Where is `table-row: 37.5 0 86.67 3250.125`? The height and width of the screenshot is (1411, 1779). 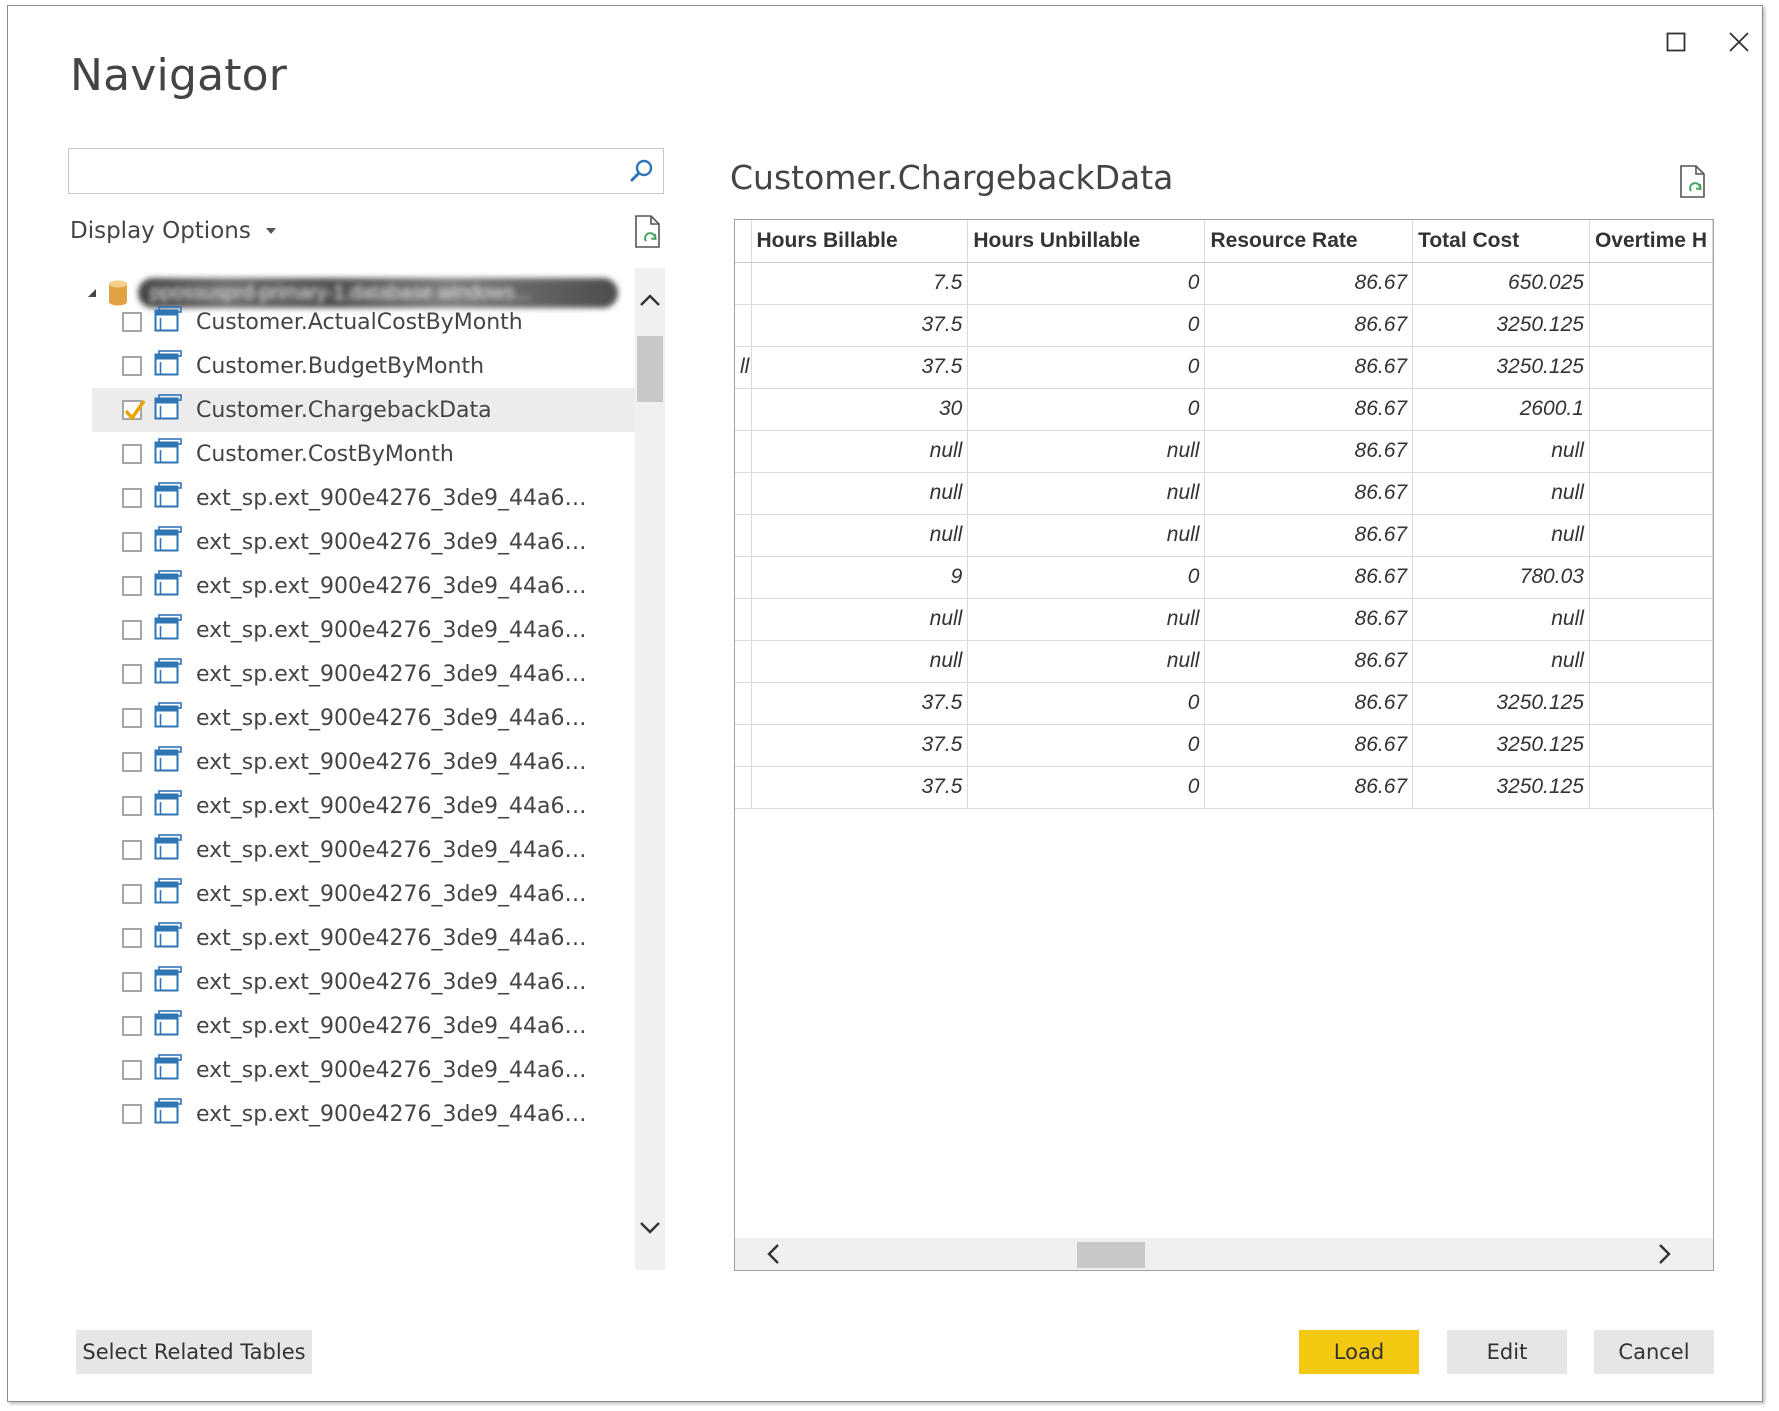 table-row: 37.5 0 86.67 3250.125 is located at coordinates (1224, 745).